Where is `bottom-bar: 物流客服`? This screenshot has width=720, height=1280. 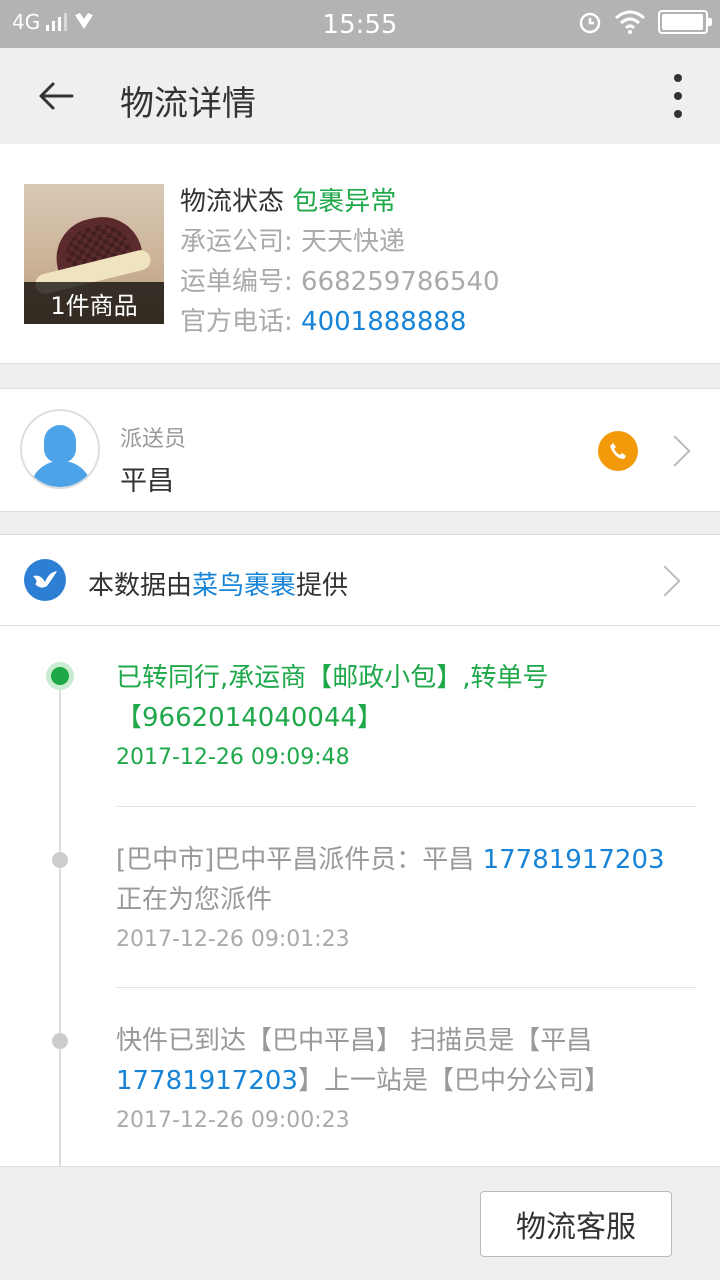
bottom-bar: 物流客服 is located at coordinates (360, 1223).